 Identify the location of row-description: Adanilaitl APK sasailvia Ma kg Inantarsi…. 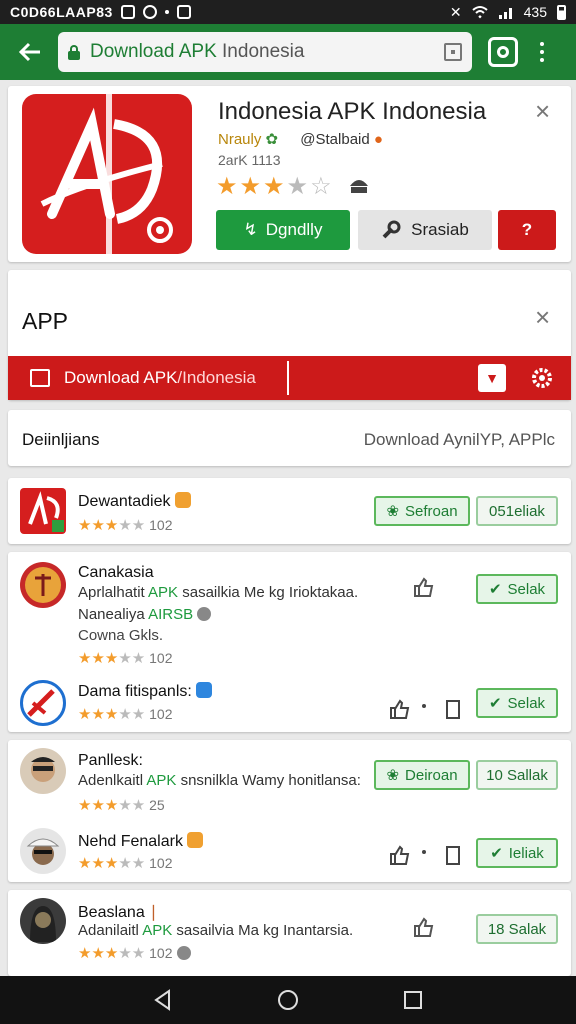
(216, 930).